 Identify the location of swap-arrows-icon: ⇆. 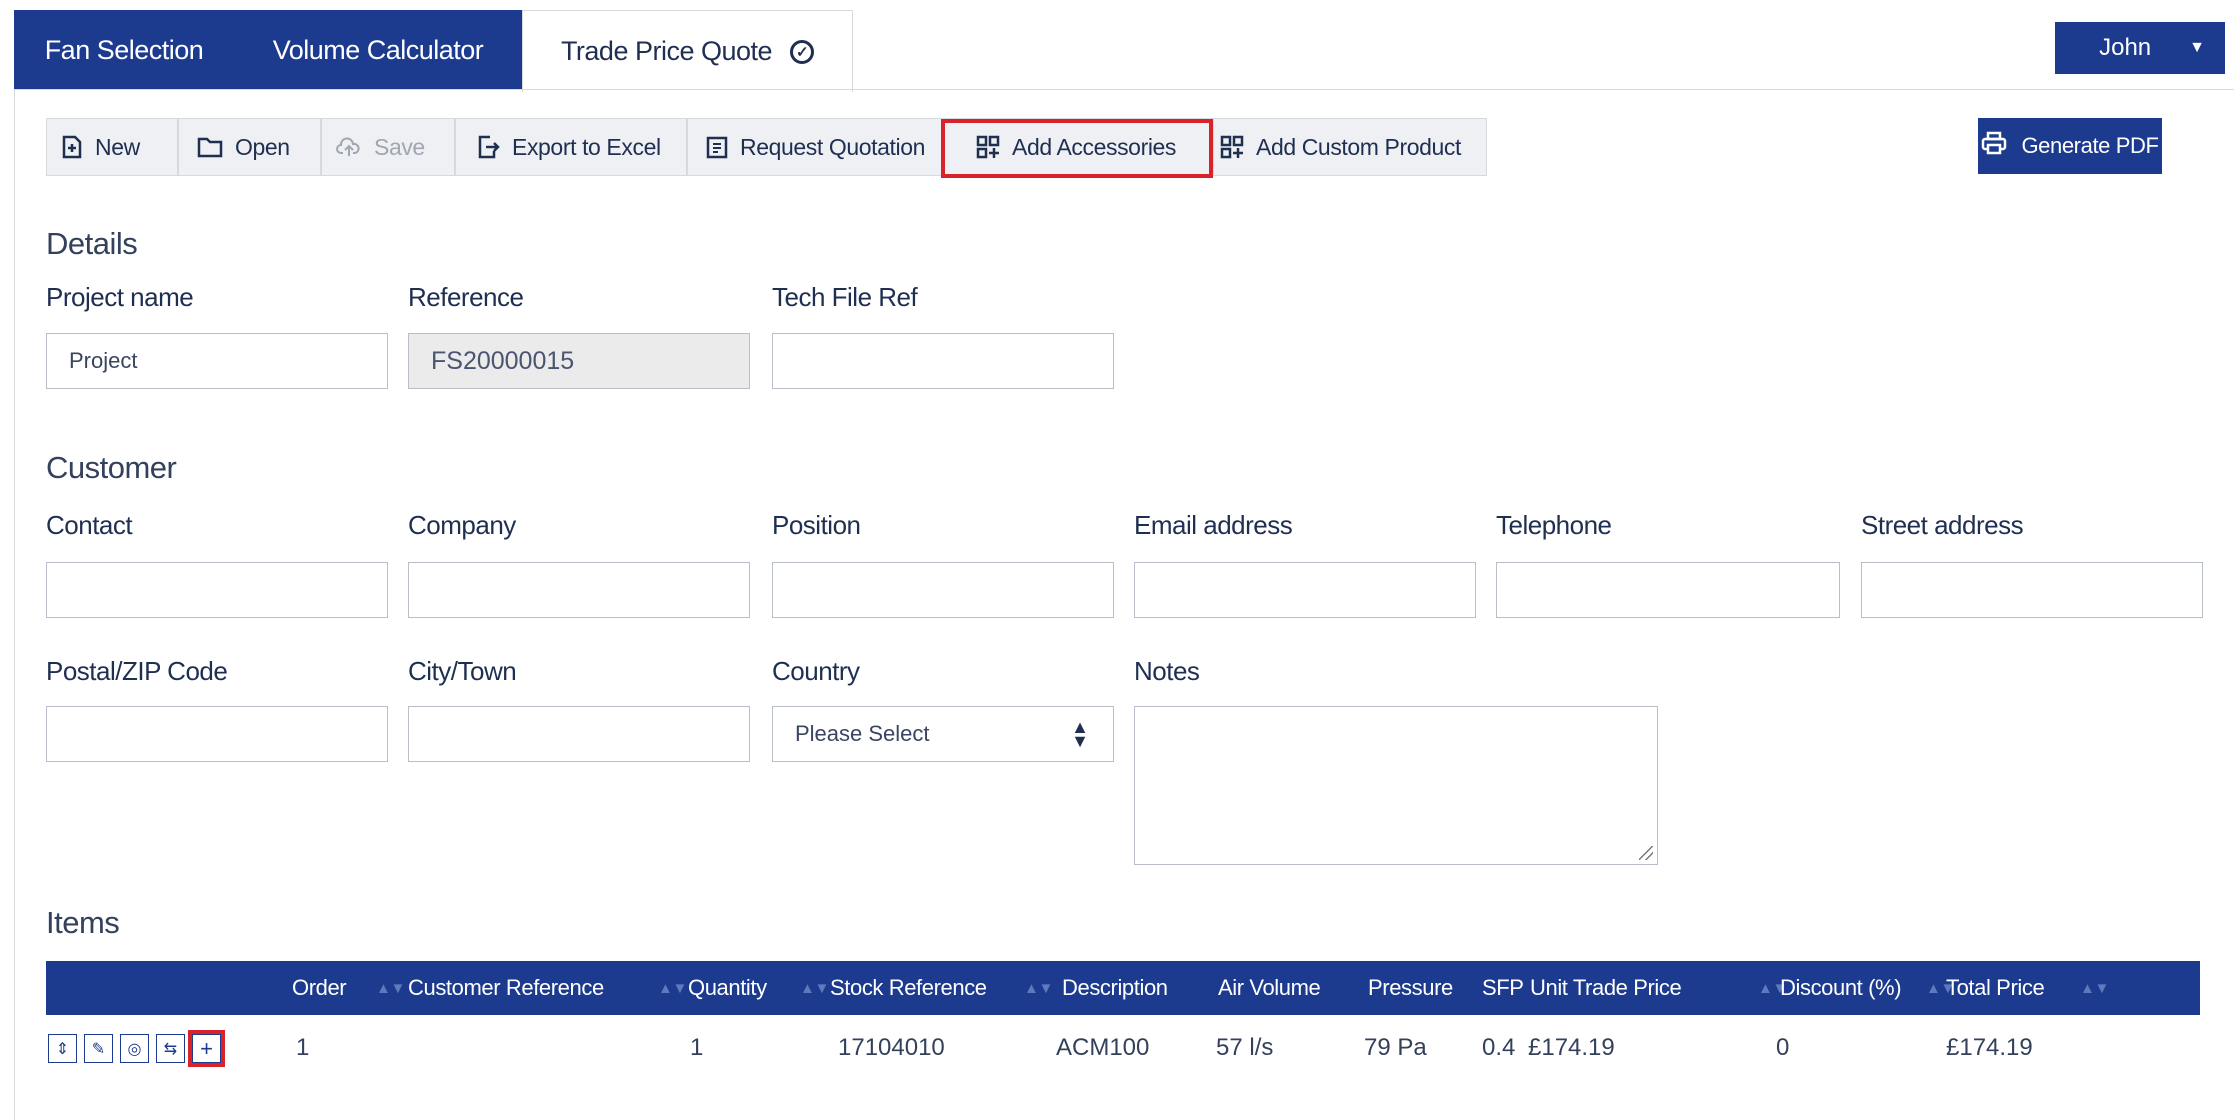
(170, 1048).